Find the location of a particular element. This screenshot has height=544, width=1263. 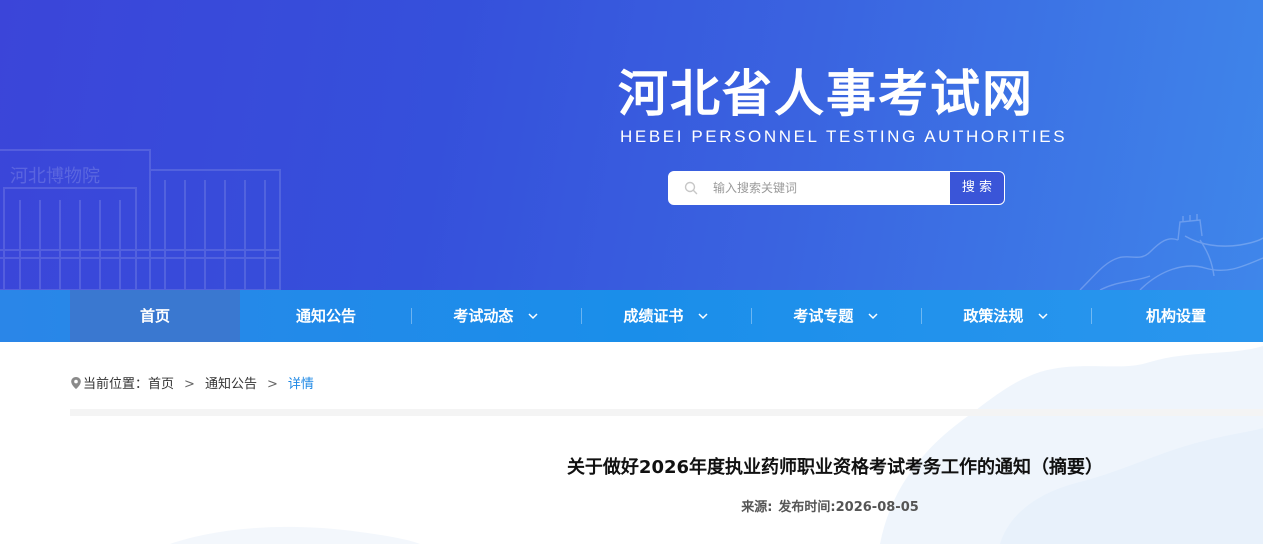

nav-item-home: 首页 is located at coordinates (155, 316).